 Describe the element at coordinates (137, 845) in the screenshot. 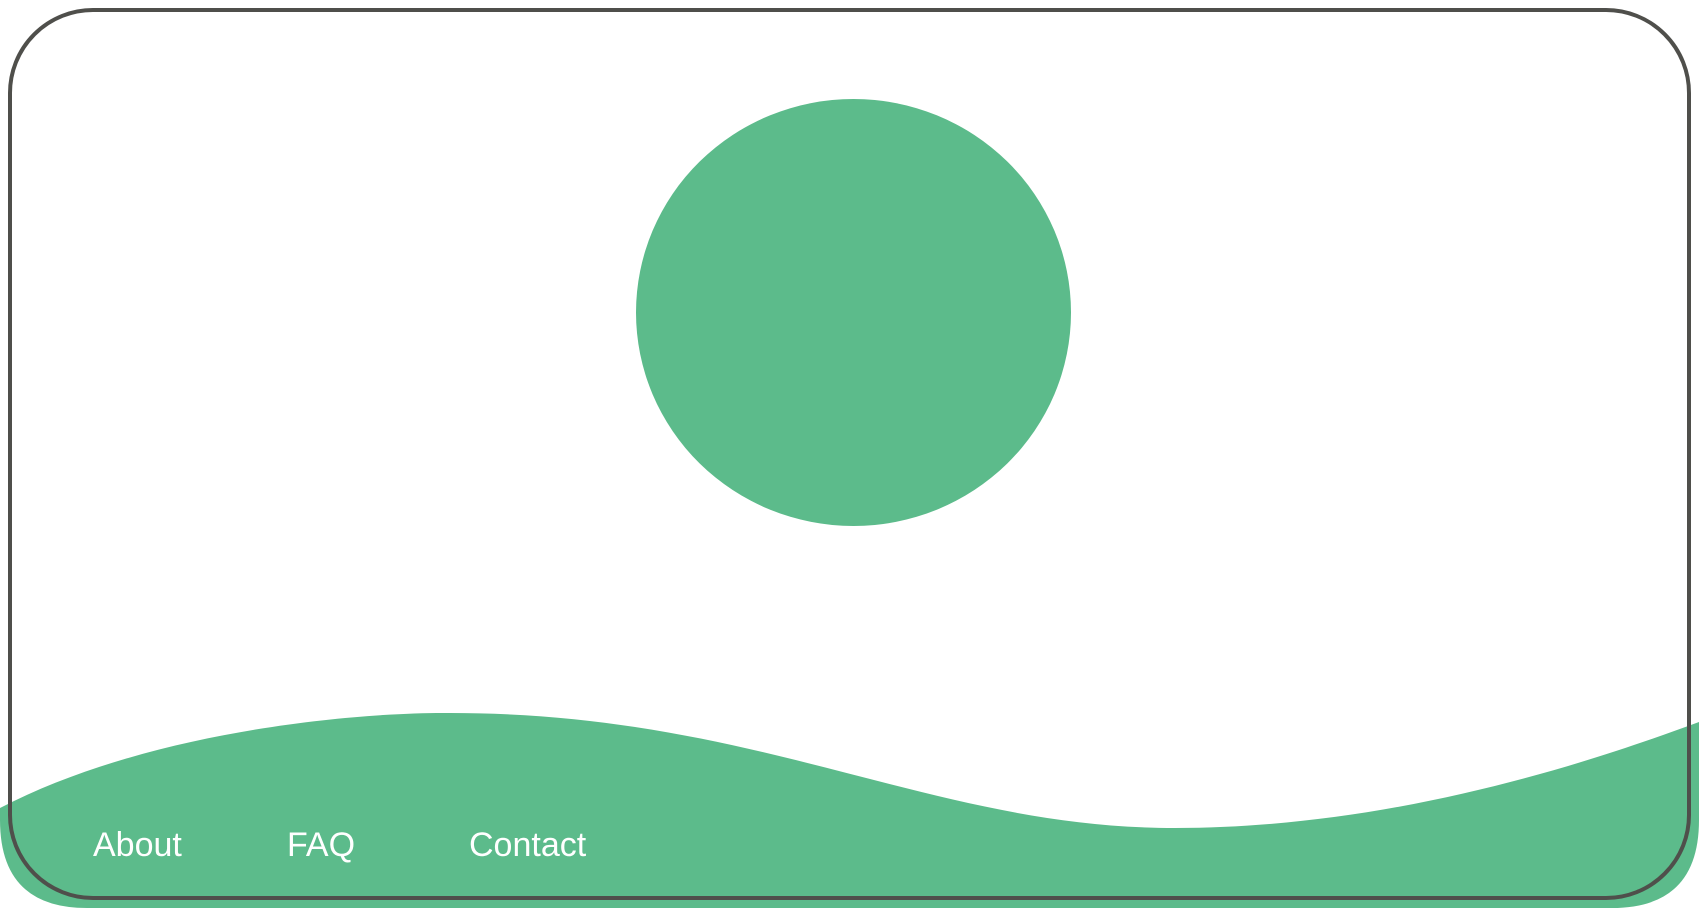

I see `nav-link-about: About` at that location.